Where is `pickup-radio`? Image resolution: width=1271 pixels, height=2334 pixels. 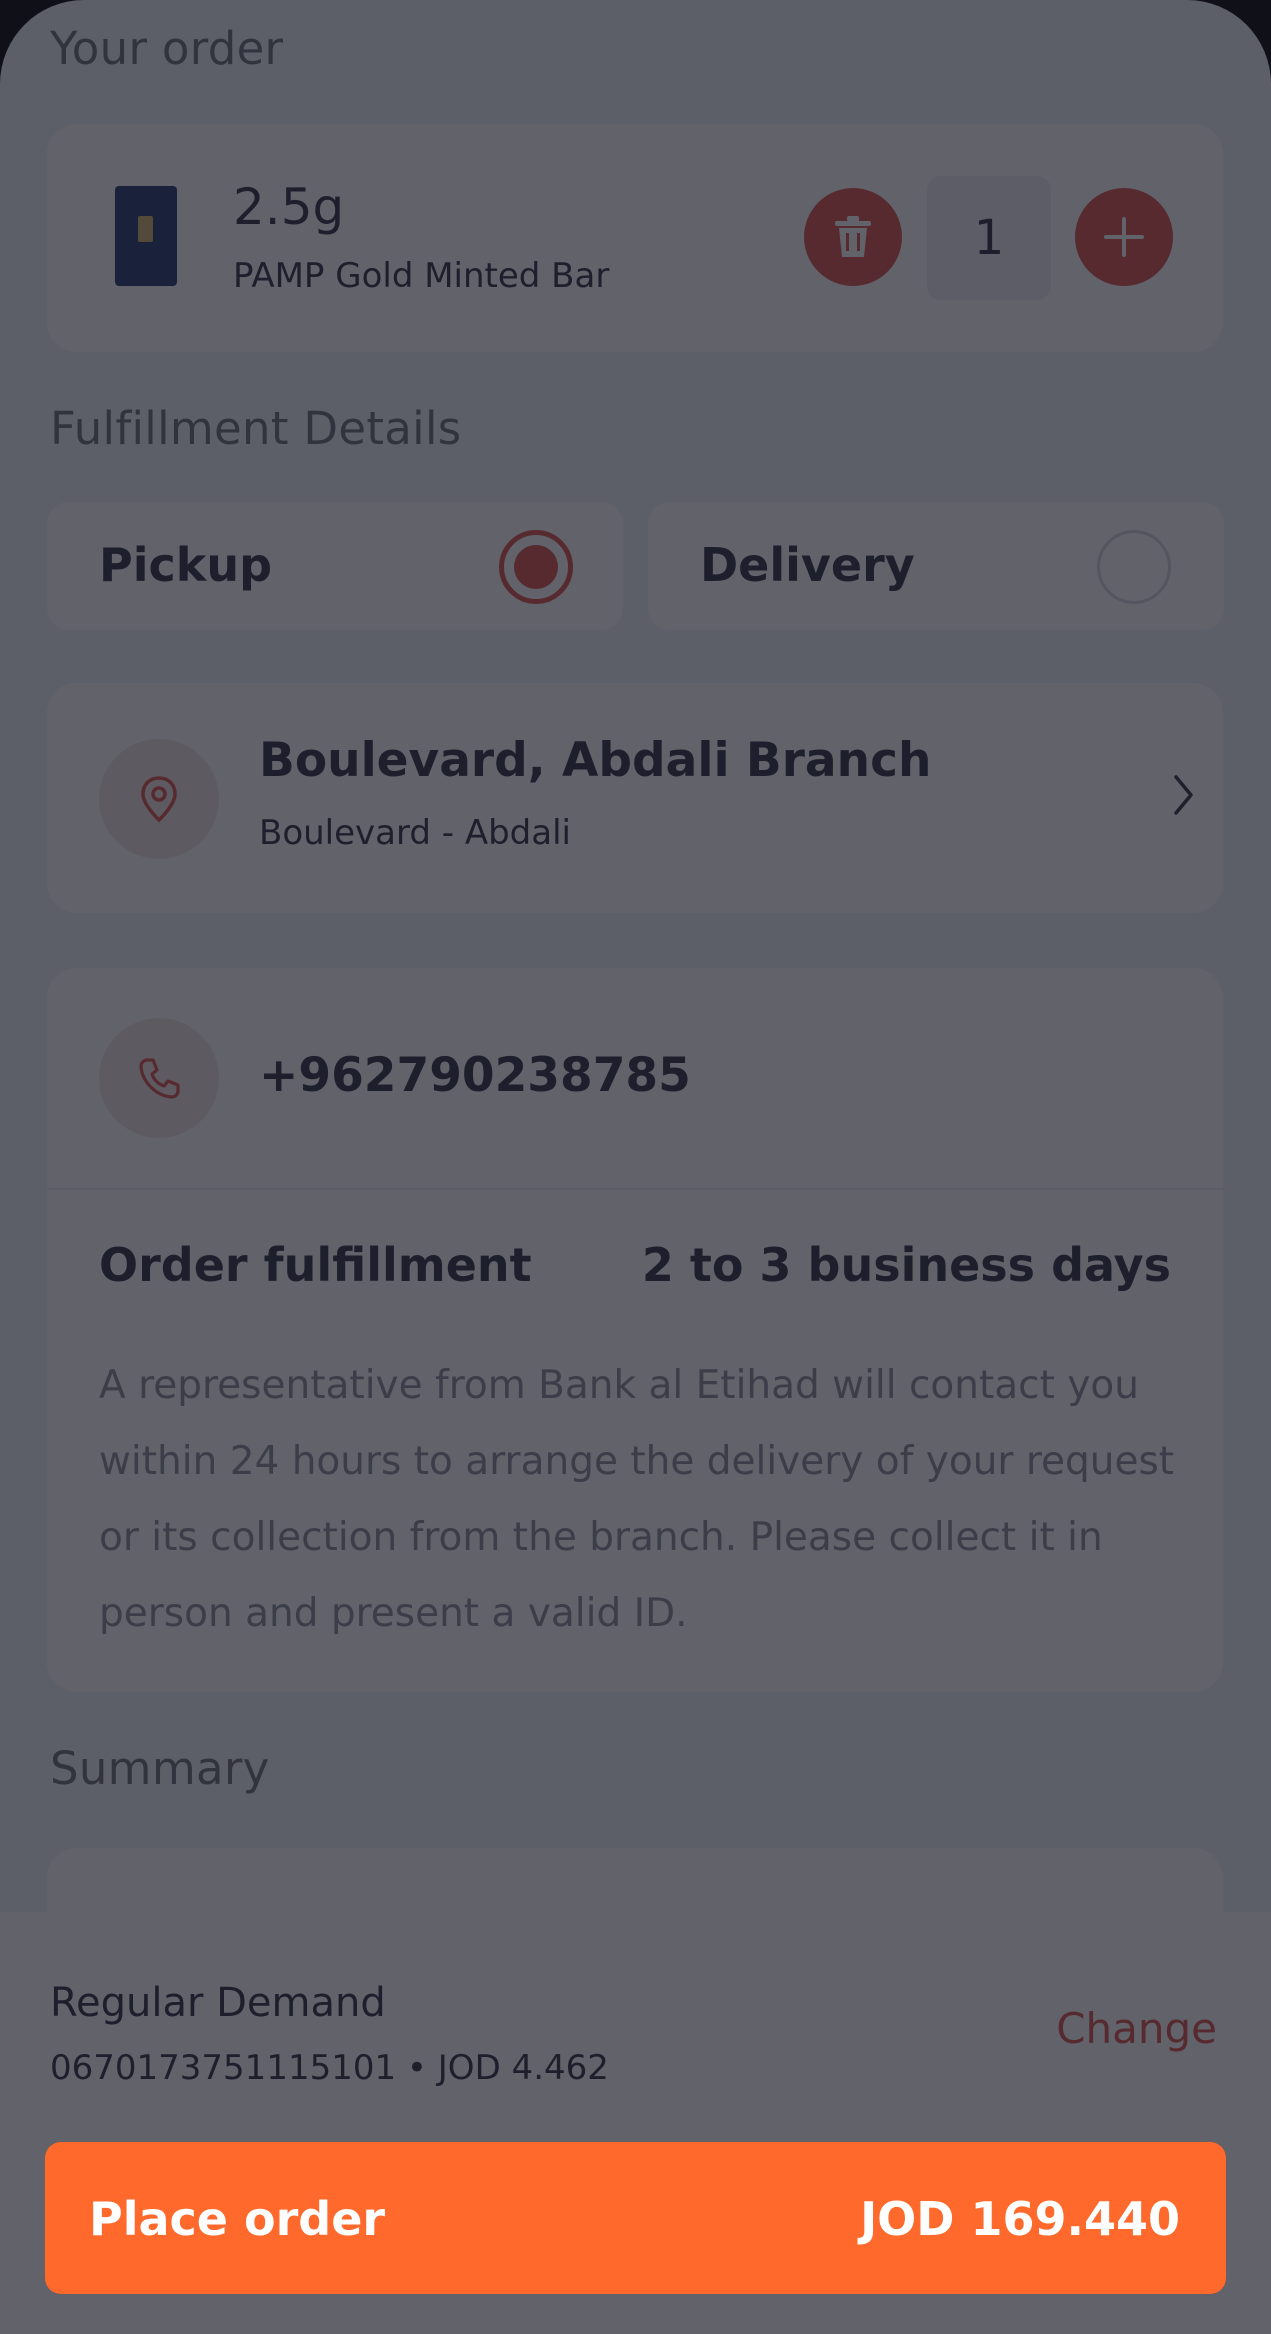
pickup-radio is located at coordinates (536, 567).